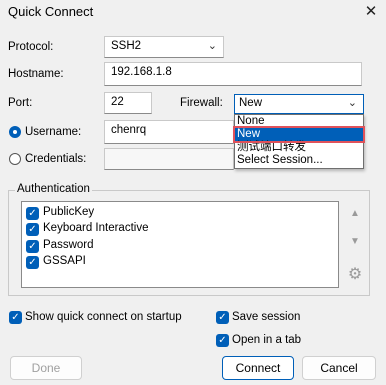  I want to click on move-up-icon: ▲, so click(355, 214).